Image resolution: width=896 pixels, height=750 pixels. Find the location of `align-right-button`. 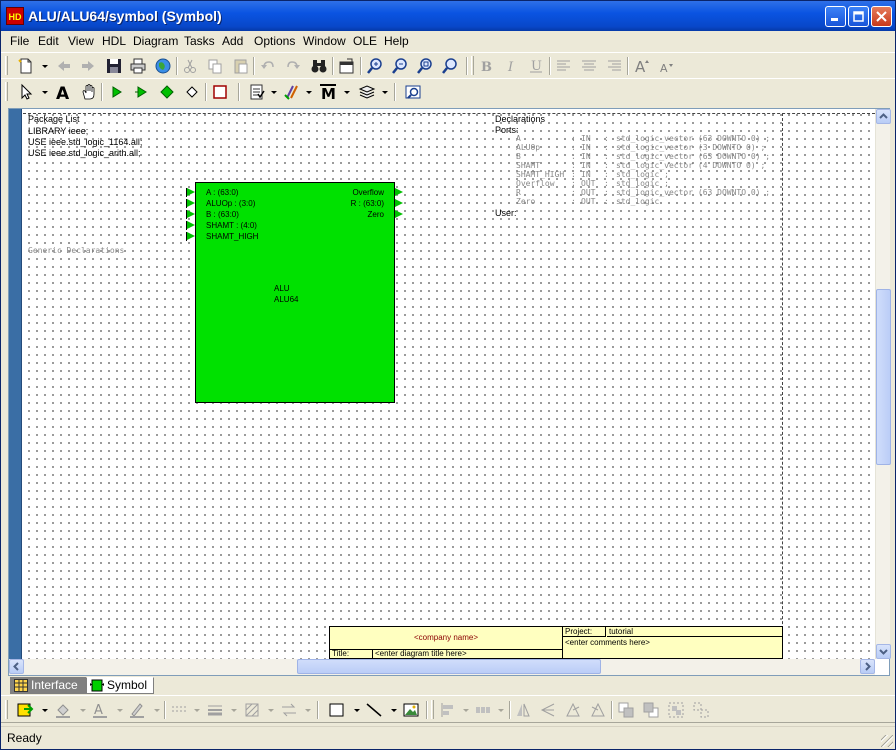

align-right-button is located at coordinates (614, 66).